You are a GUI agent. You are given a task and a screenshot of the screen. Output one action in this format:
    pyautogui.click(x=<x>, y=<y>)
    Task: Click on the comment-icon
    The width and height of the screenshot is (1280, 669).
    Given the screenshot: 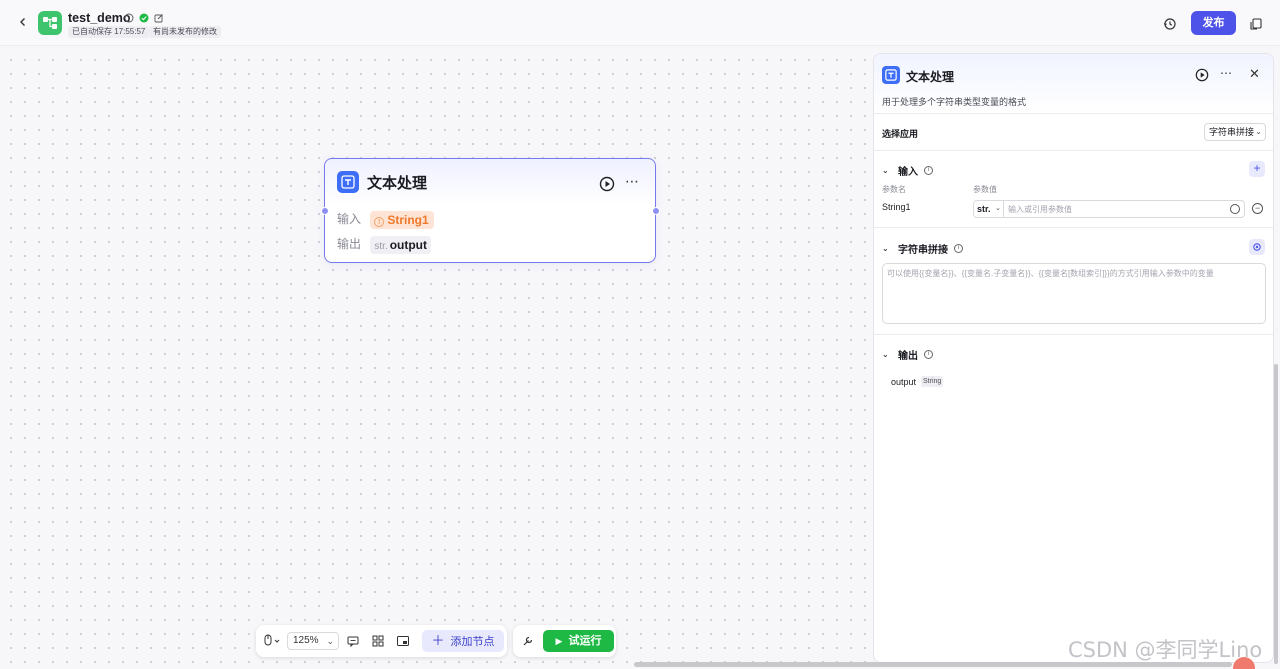 What is the action you would take?
    pyautogui.click(x=353, y=642)
    